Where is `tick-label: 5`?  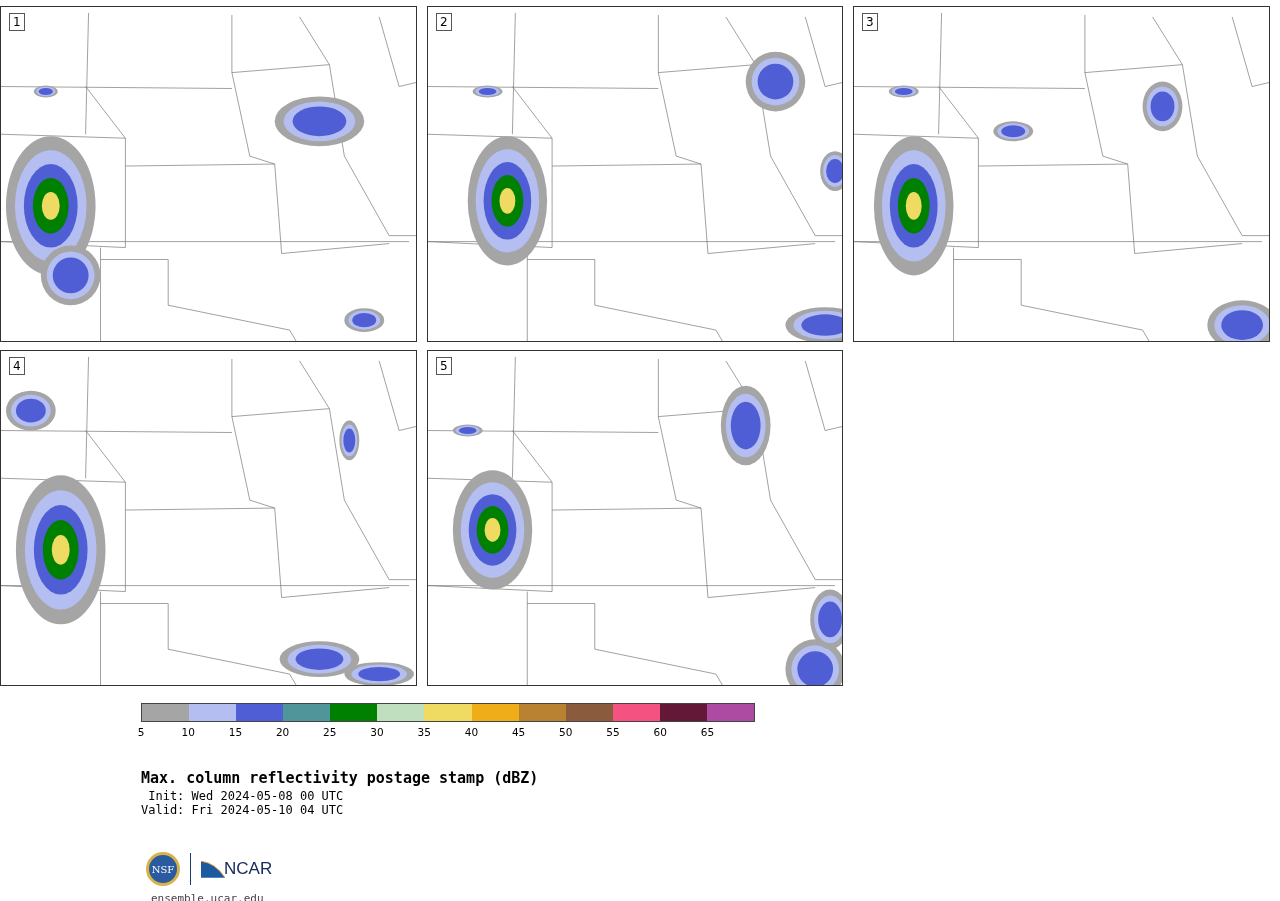 tick-label: 5 is located at coordinates (141, 732).